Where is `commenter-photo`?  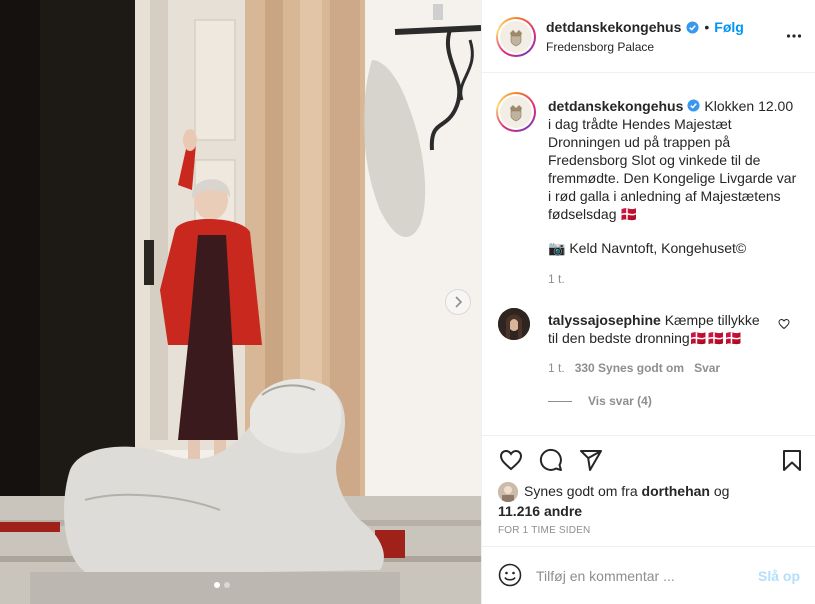
commenter-photo is located at coordinates (514, 324).